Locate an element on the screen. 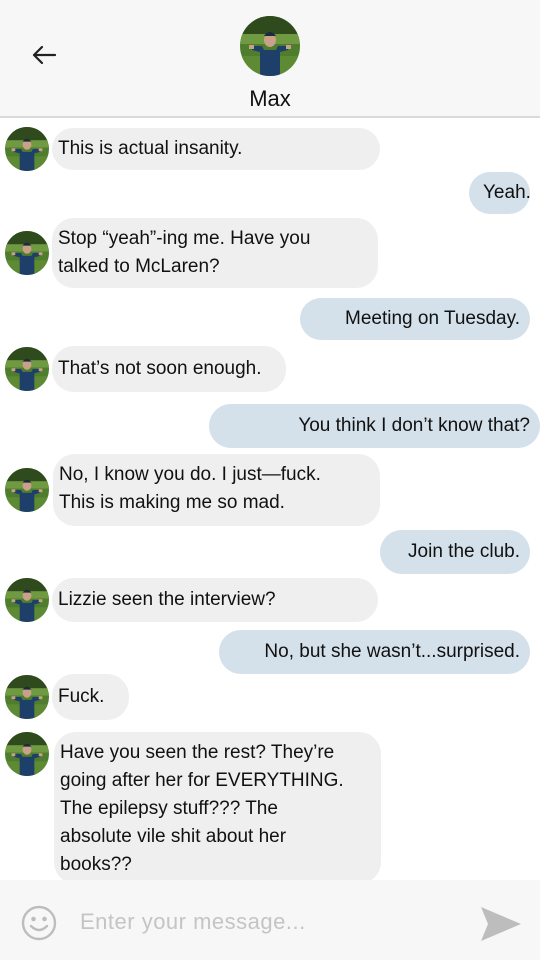 The height and width of the screenshot is (960, 540). smiley-icon is located at coordinates (39, 923).